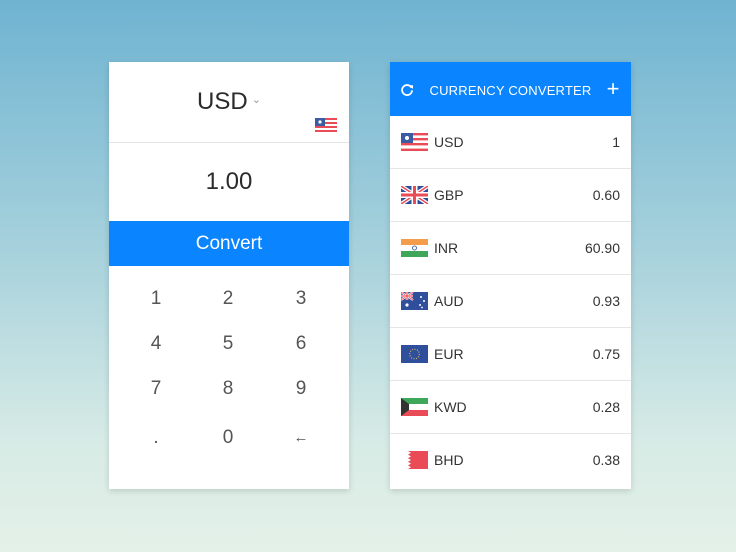  I want to click on eu-flag-icon, so click(414, 354).